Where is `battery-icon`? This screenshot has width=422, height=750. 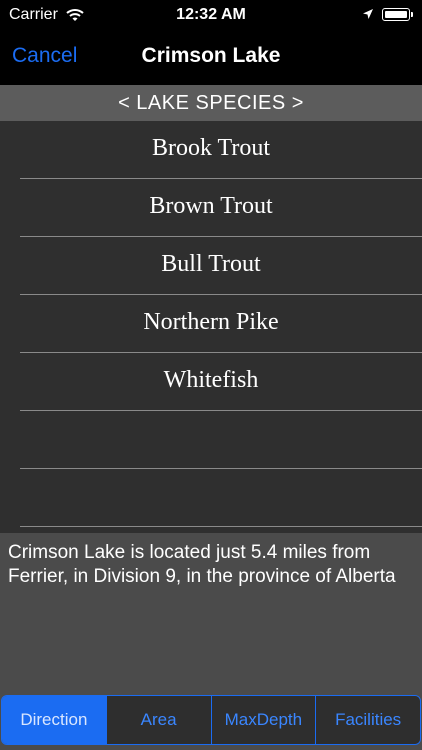
battery-icon is located at coordinates (397, 14).